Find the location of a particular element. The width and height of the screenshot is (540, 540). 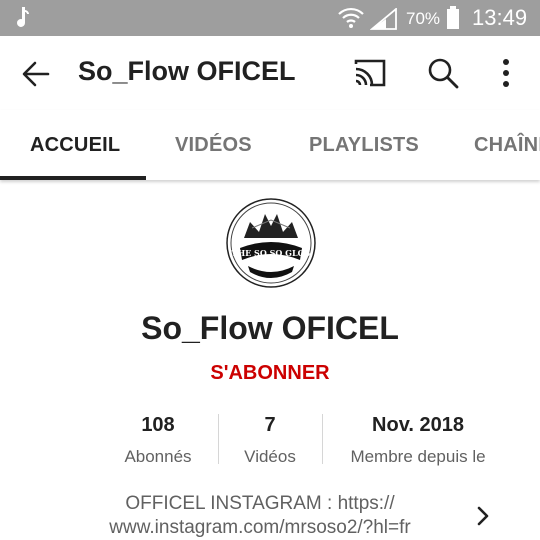

app-bar: So_Flow OFICEL is located at coordinates (270, 73).